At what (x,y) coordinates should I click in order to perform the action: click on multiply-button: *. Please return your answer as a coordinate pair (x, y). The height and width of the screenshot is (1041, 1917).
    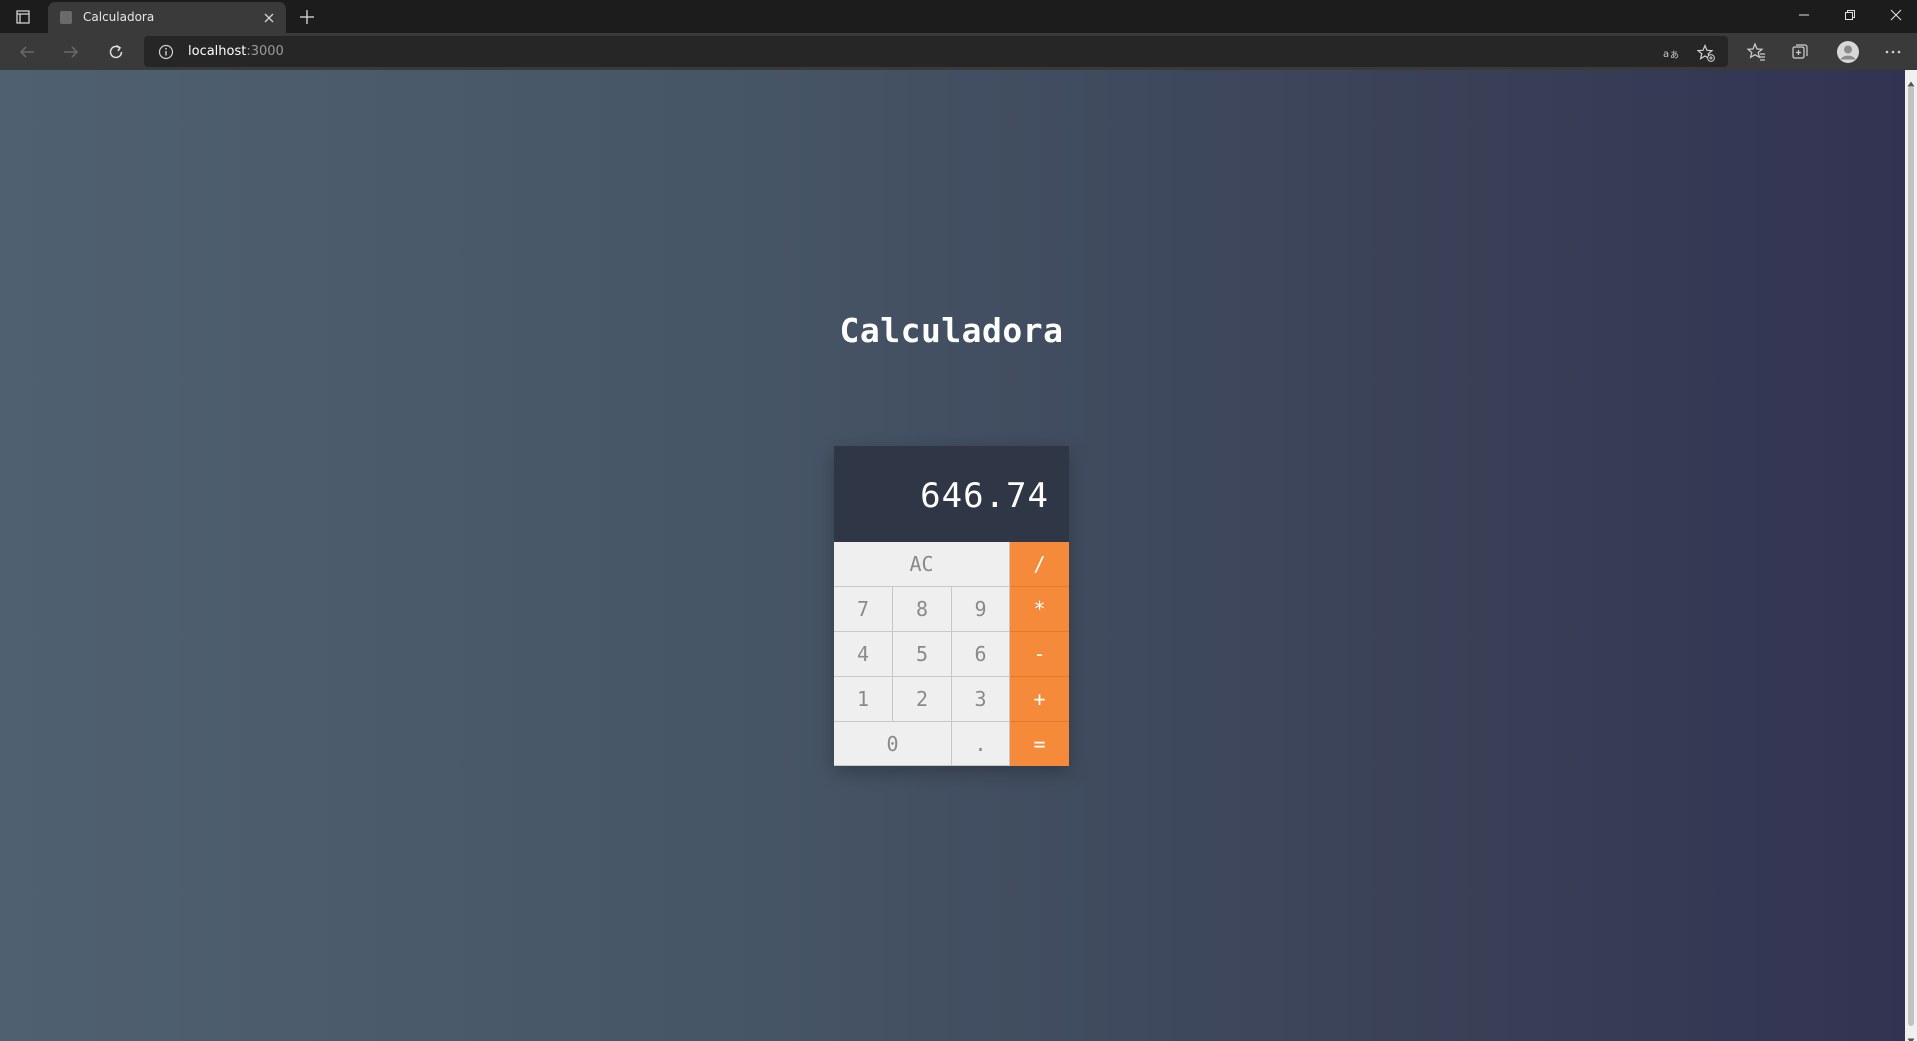
    Looking at the image, I should click on (1039, 609).